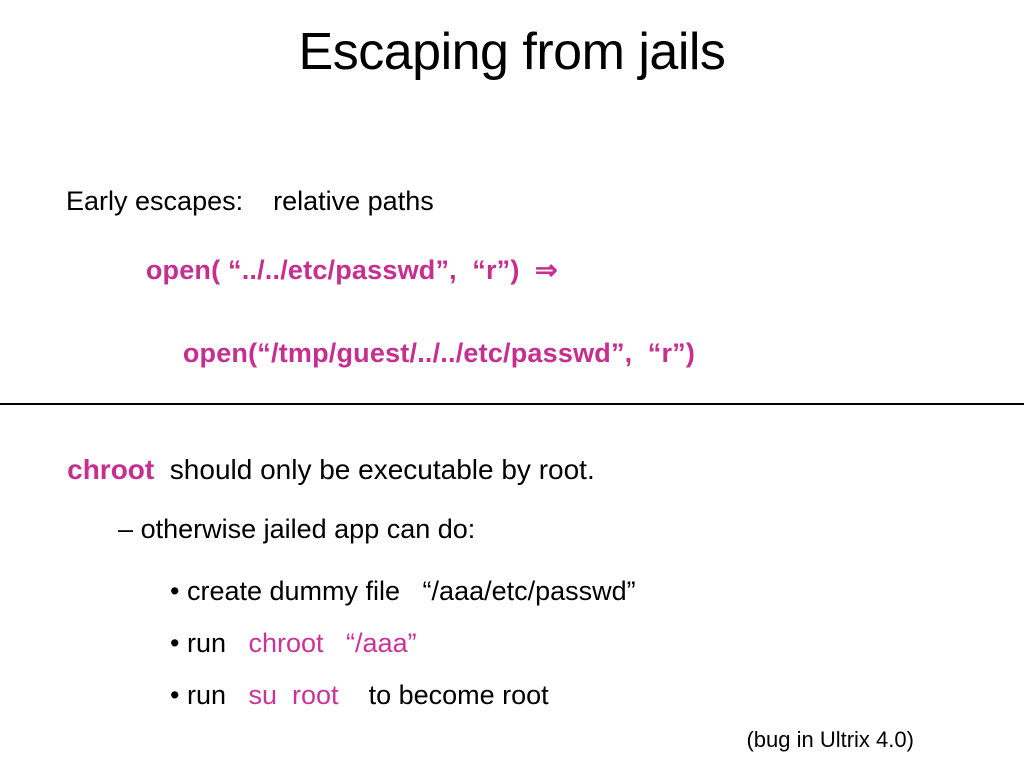 This screenshot has height=778, width=1024. What do you see at coordinates (546, 270) in the screenshot?
I see `implies-arrow-icon: ⇒` at bounding box center [546, 270].